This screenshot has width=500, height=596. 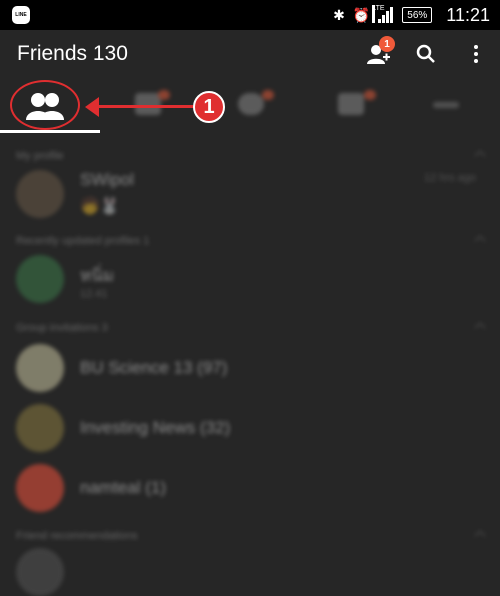 What do you see at coordinates (164, 95) in the screenshot?
I see `tab-chats-badge` at bounding box center [164, 95].